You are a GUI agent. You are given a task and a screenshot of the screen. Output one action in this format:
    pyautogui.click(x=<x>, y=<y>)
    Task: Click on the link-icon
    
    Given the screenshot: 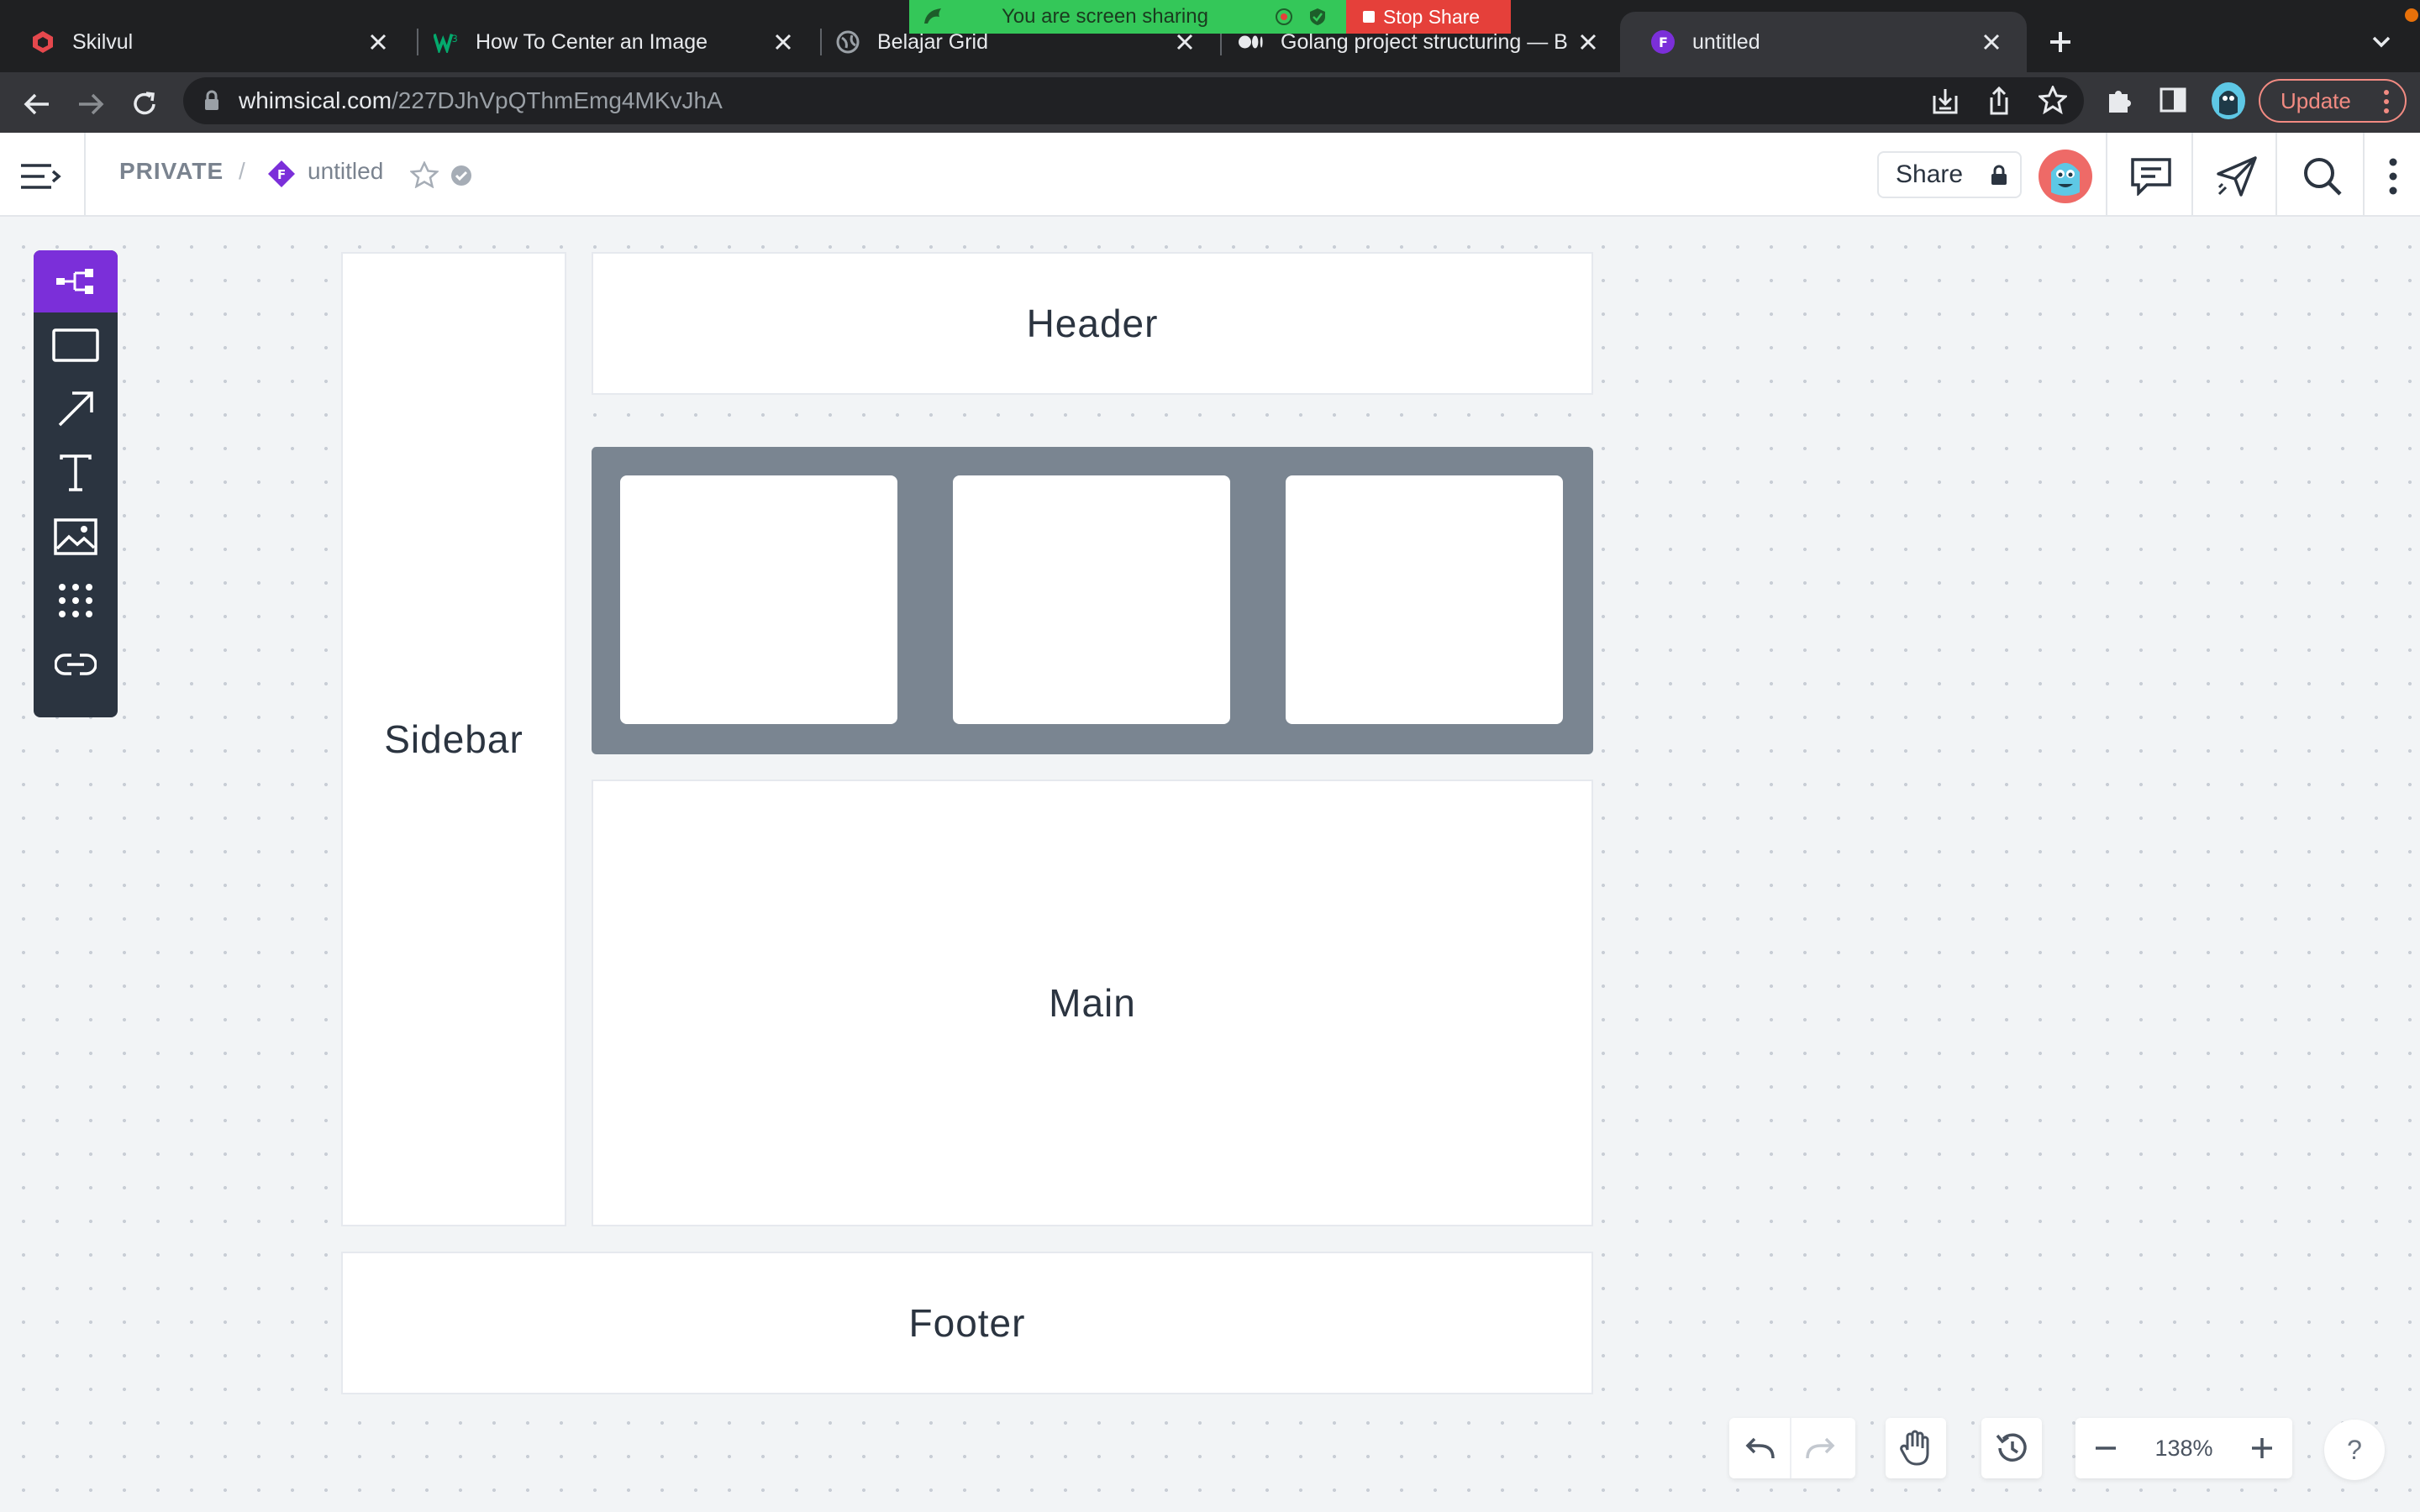 What is the action you would take?
    pyautogui.click(x=76, y=664)
    